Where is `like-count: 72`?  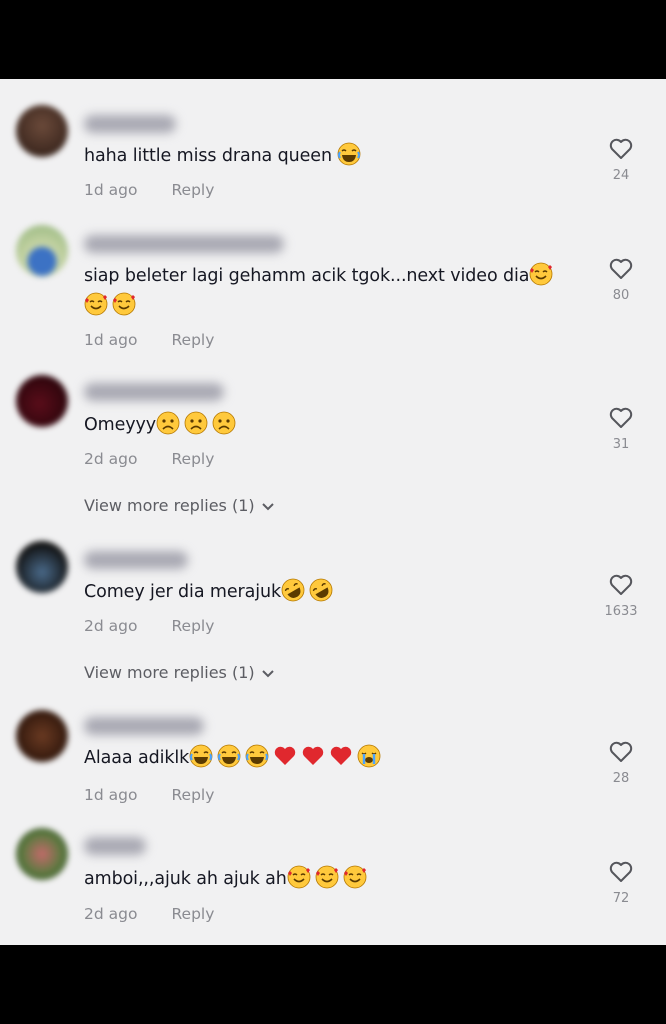 like-count: 72 is located at coordinates (621, 898).